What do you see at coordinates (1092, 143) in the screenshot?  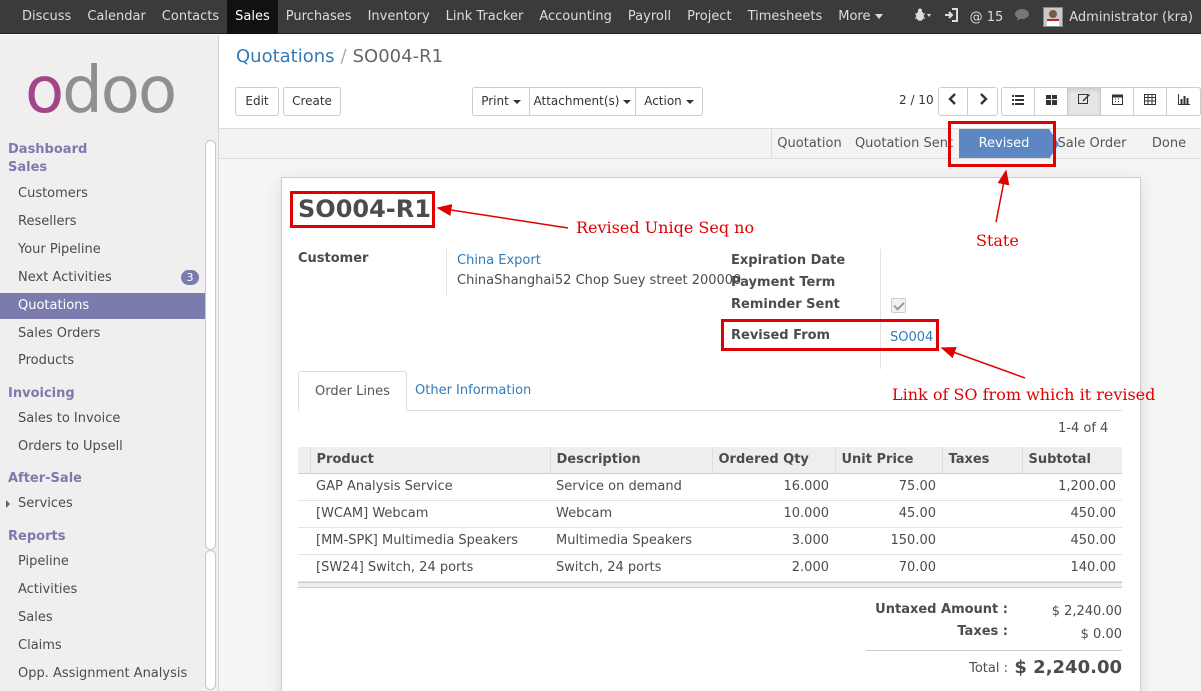 I see `stage-sale-order: Sale Order` at bounding box center [1092, 143].